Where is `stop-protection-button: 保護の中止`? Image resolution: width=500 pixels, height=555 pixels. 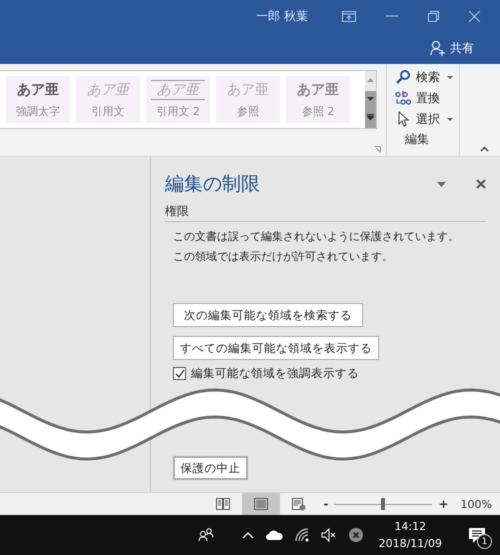 stop-protection-button: 保護の中止 is located at coordinates (210, 468).